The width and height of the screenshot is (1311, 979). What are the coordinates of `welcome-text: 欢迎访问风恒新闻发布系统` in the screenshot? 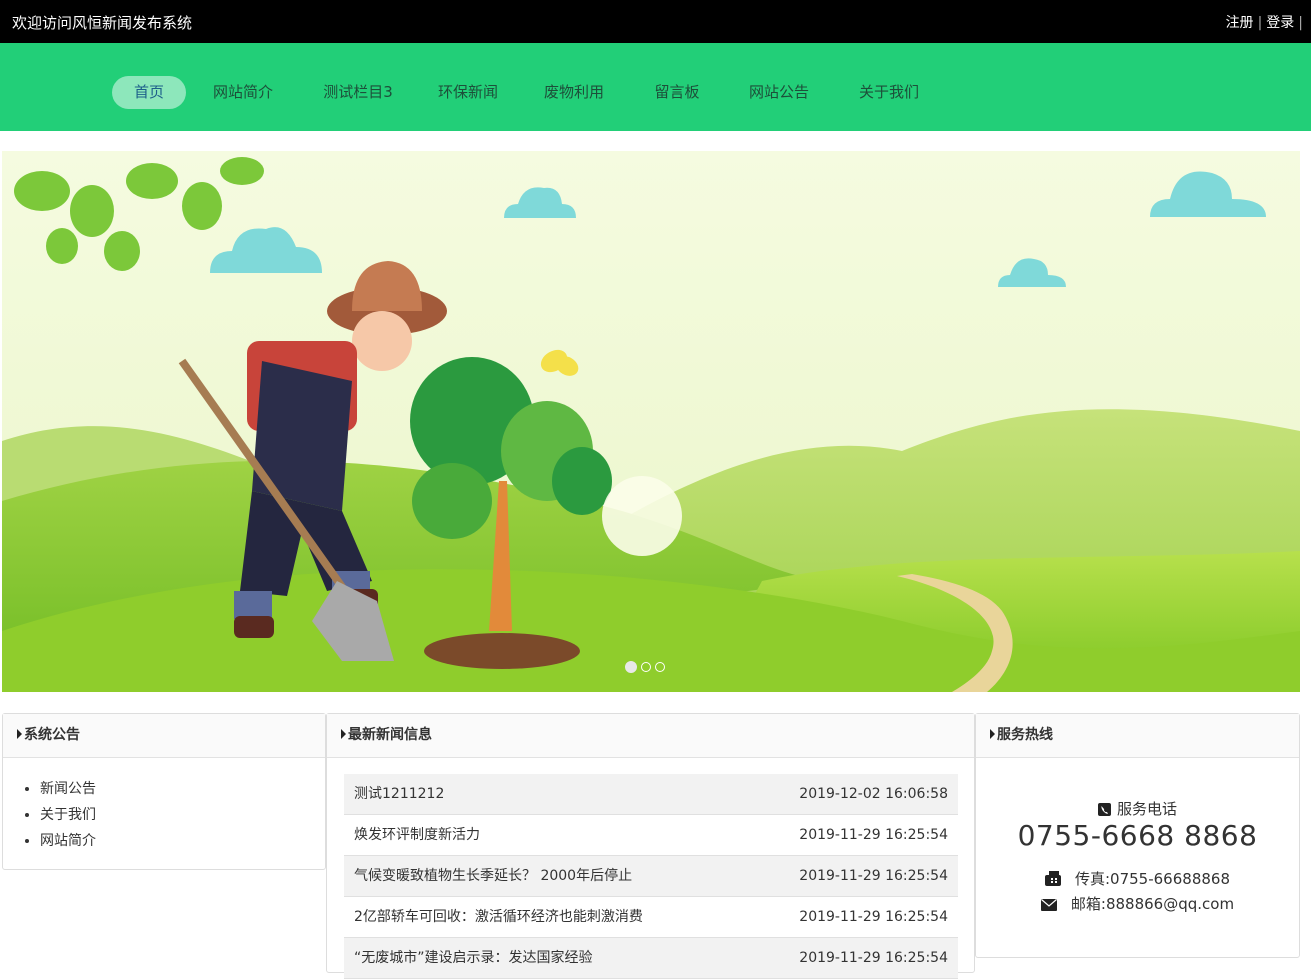 It's located at (102, 23).